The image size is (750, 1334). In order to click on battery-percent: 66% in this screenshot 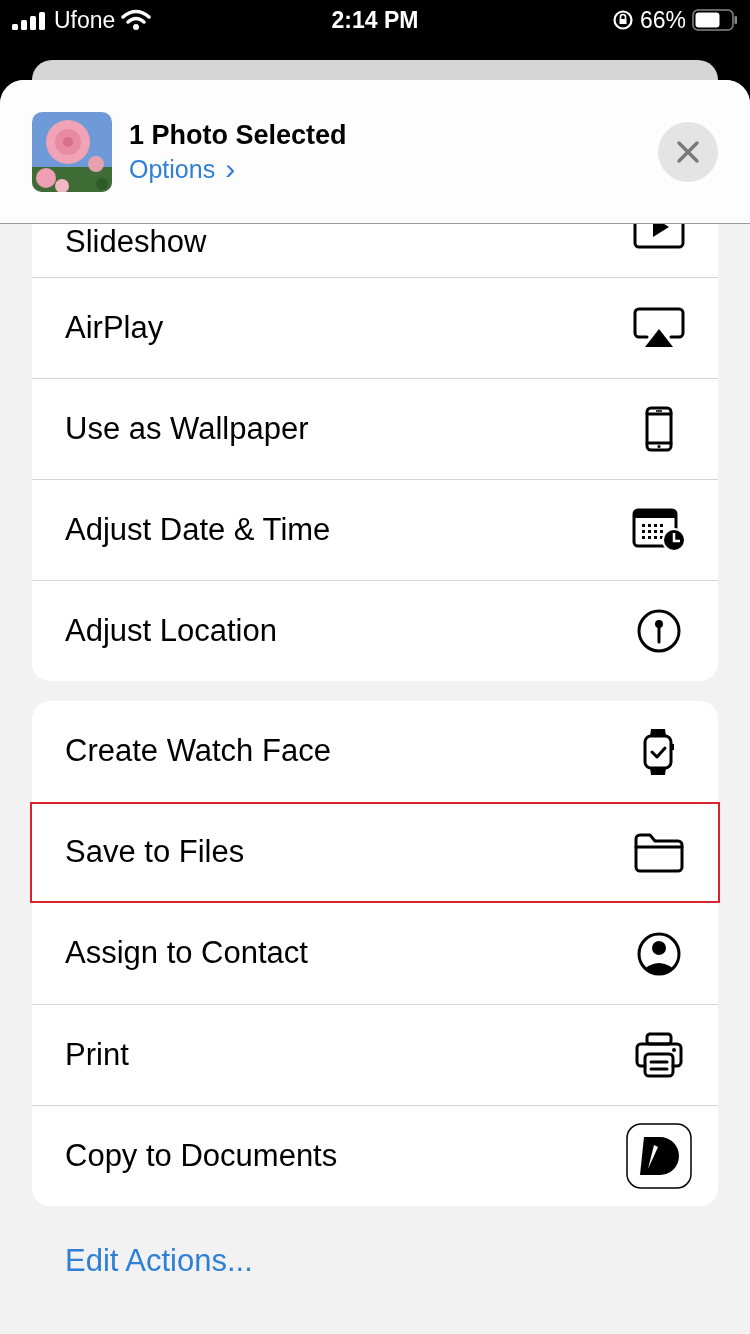, I will do `click(662, 20)`.